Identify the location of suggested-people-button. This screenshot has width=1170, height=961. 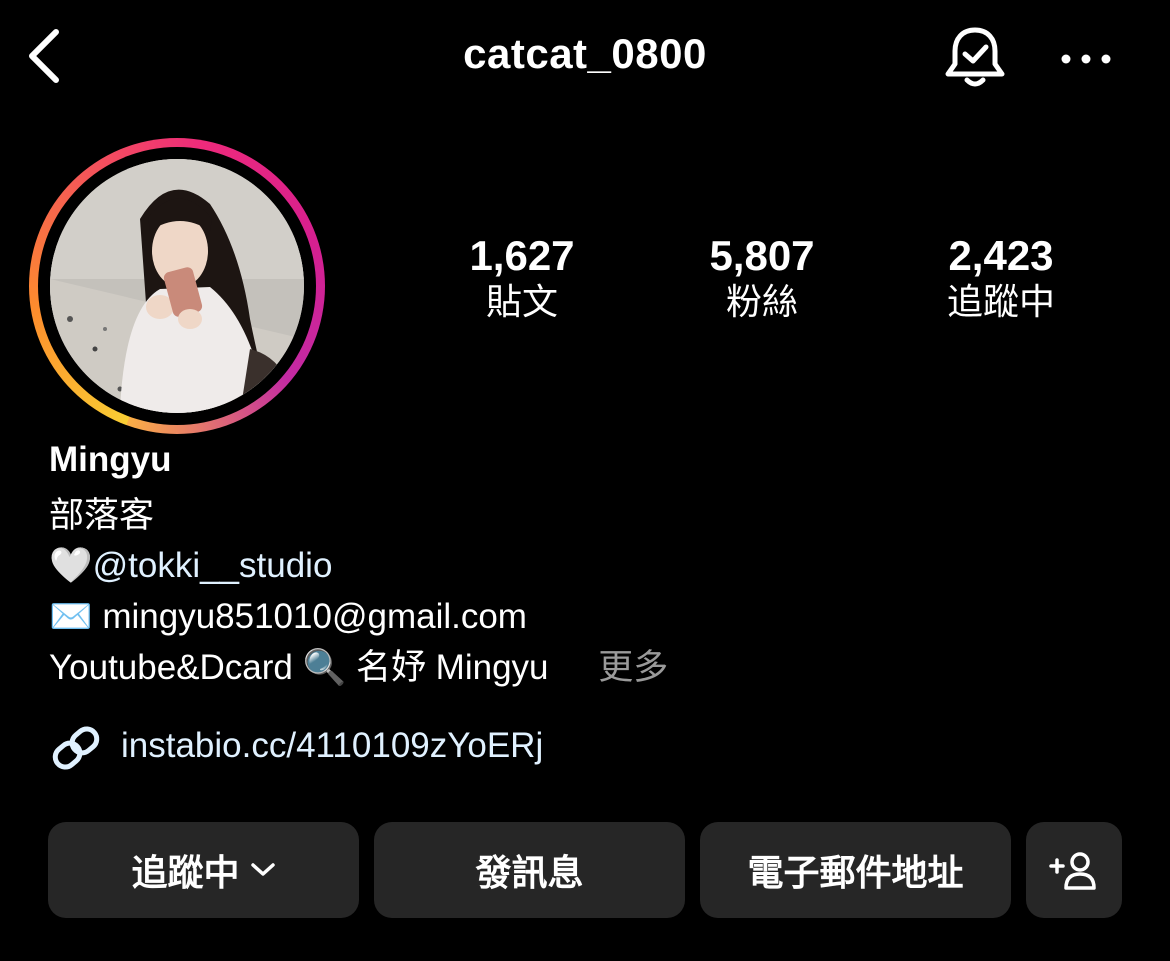
(1074, 870).